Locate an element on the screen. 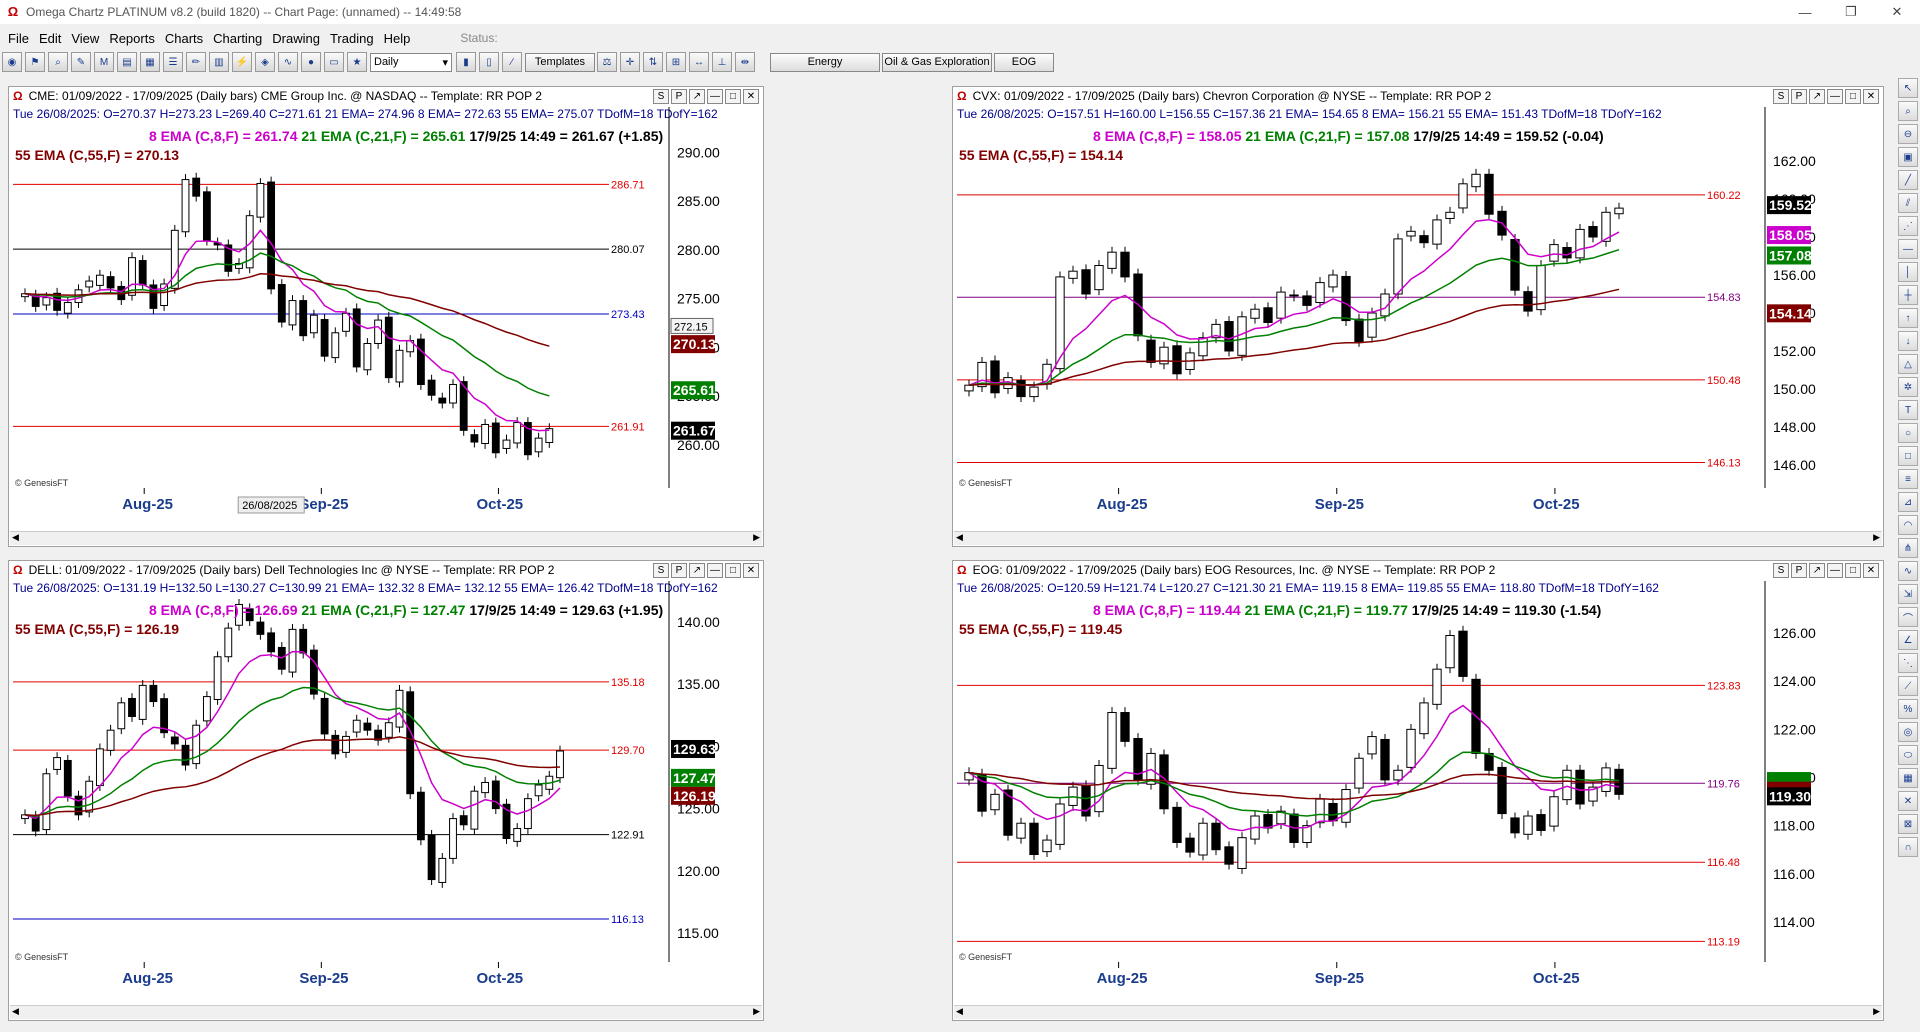 The height and width of the screenshot is (1032, 1920). tab-eog: EOG is located at coordinates (1024, 62).